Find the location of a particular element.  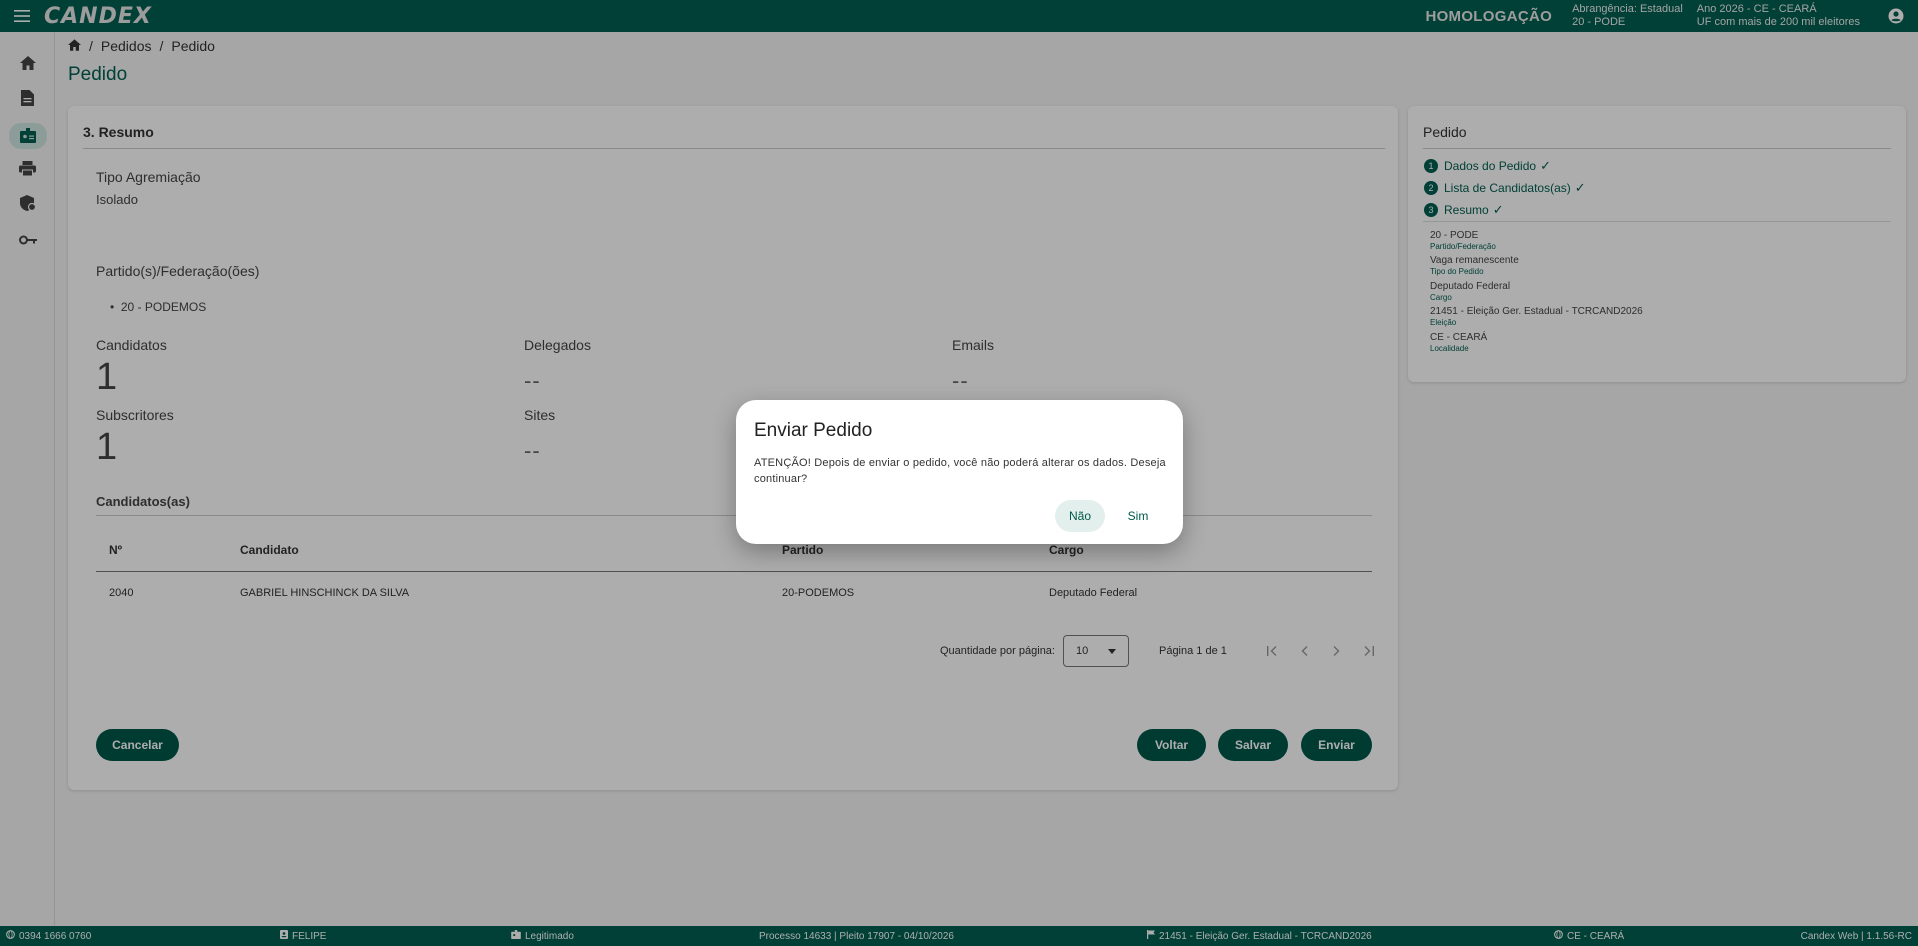

no-button: Não is located at coordinates (1080, 516).